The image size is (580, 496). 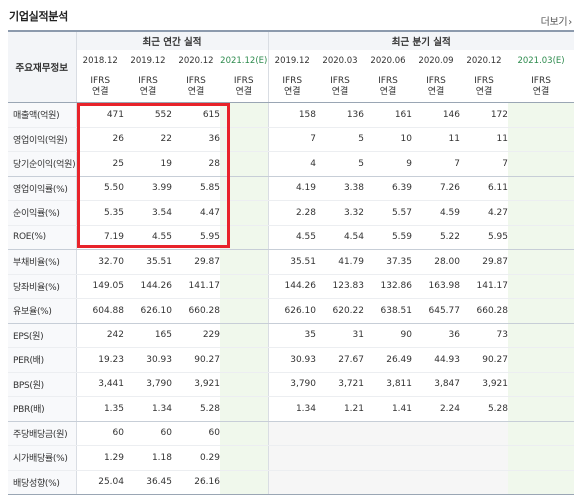 I want to click on annual-cell: 7.19, so click(x=99, y=237).